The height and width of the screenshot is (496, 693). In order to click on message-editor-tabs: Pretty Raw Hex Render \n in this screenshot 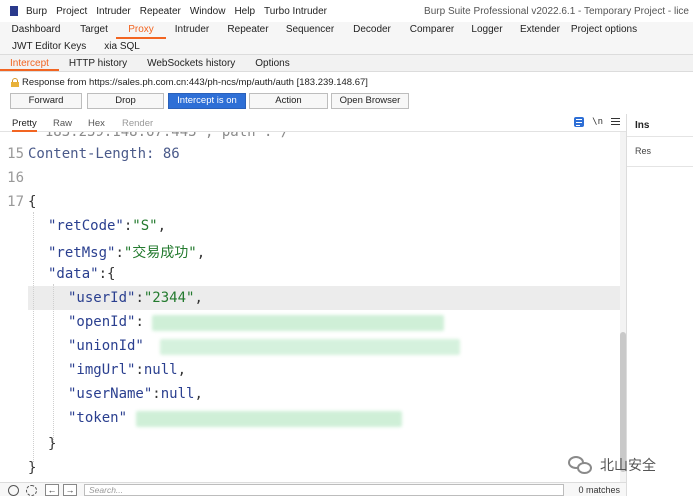, I will do `click(313, 123)`.